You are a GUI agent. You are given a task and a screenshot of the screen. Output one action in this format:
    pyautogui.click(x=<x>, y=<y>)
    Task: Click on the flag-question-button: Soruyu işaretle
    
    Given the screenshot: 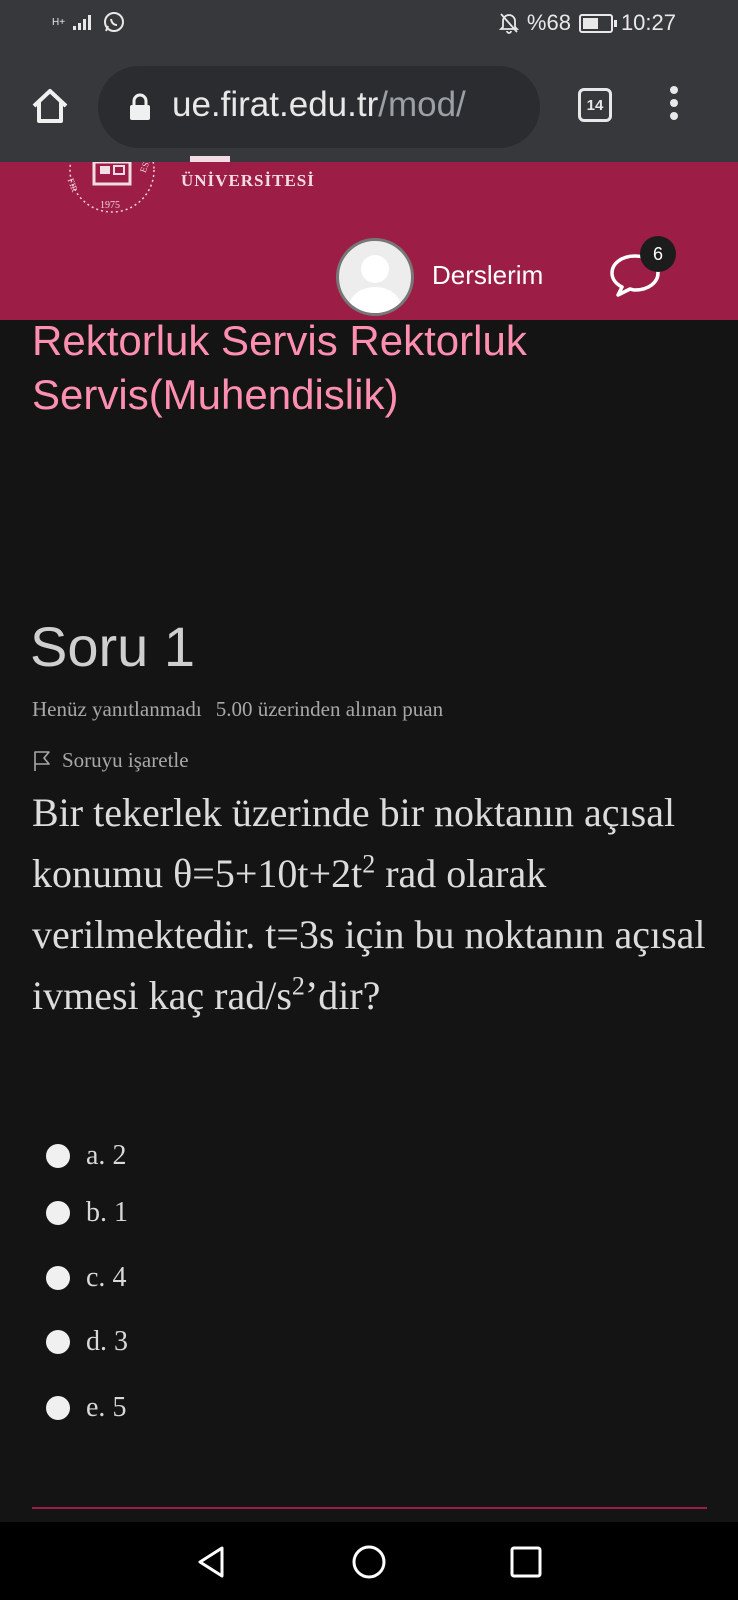 What is the action you would take?
    pyautogui.click(x=110, y=760)
    